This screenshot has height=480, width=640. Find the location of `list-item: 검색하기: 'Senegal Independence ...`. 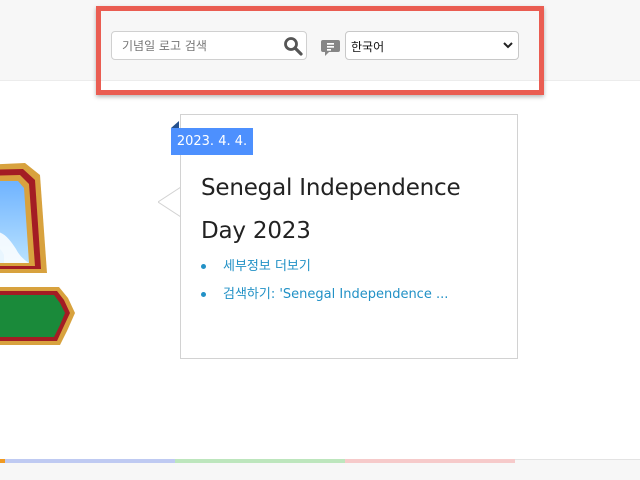

list-item: 검색하기: 'Senegal Independence ... is located at coordinates (351, 298).